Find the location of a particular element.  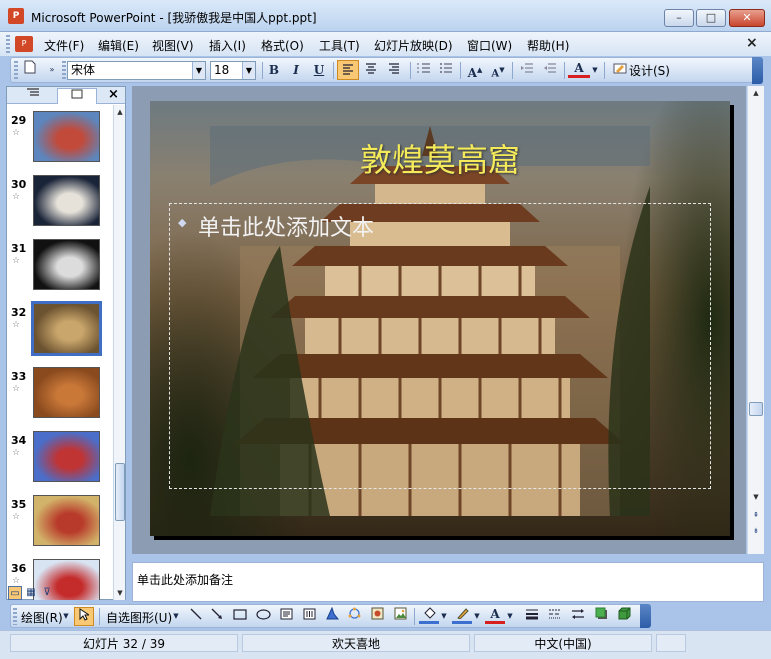

slide-sorter-view-icon: ▦ is located at coordinates (31, 593).